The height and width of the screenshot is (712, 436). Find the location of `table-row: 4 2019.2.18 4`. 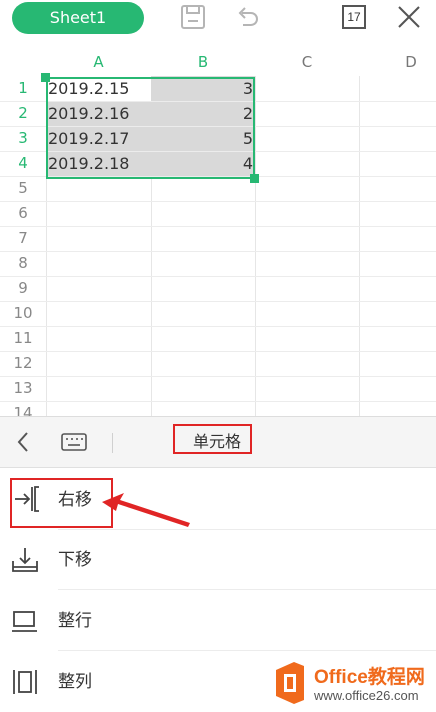

table-row: 4 2019.2.18 4 is located at coordinates (218, 163).